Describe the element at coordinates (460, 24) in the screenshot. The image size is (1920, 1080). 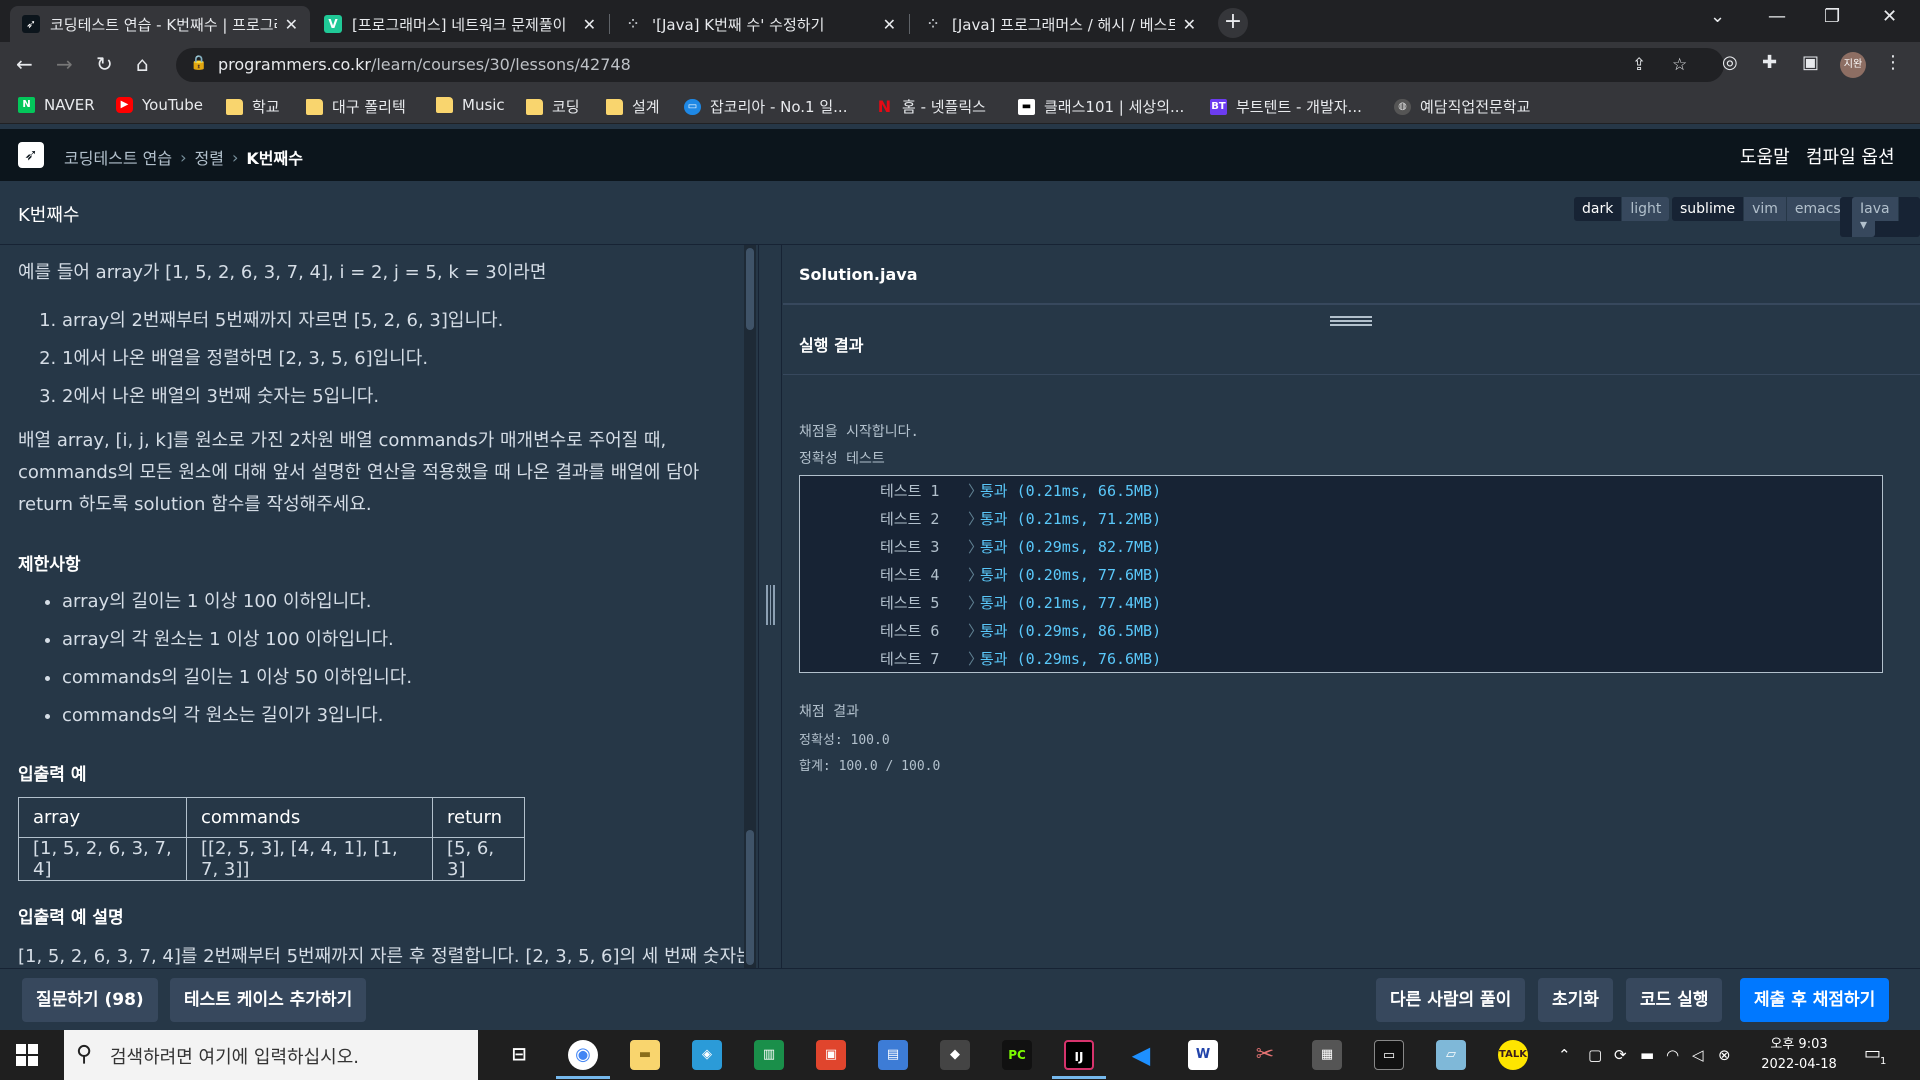
I see `tab-network-problem: V [프로그래머스] 네트워크 문제풀이 ✕` at that location.